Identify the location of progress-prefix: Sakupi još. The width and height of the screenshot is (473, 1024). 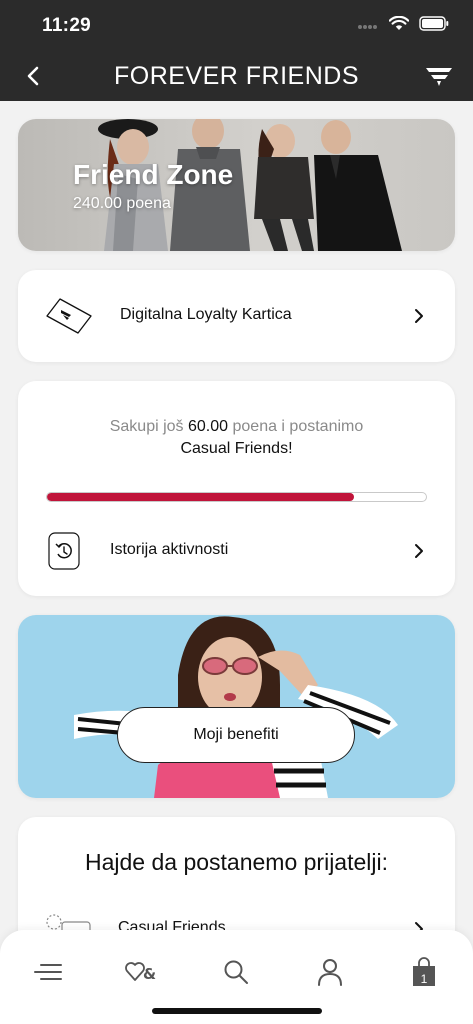
(148, 426).